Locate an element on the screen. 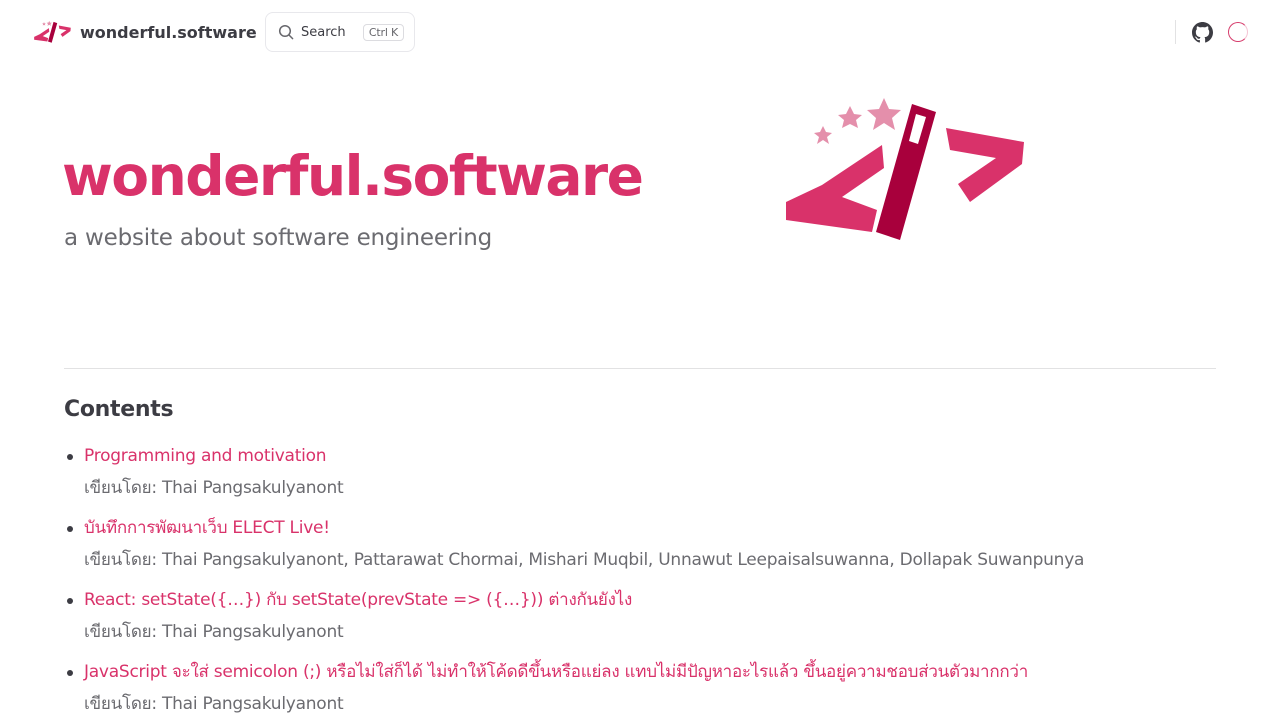 The image size is (1280, 720). post-link: Programming and motivation is located at coordinates (205, 456).